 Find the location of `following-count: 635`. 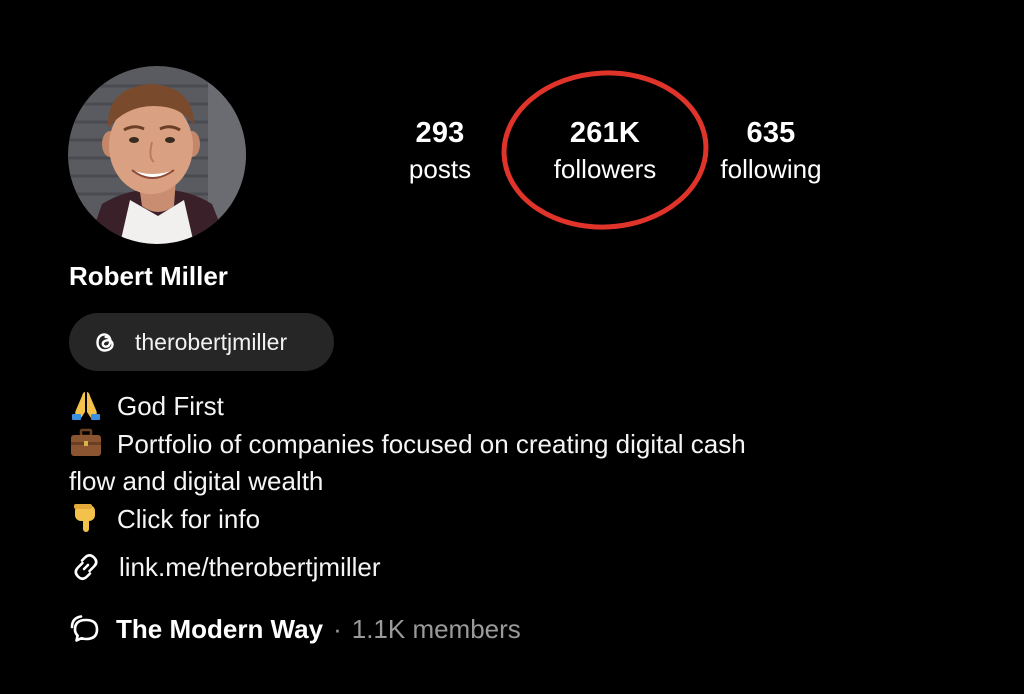

following-count: 635 is located at coordinates (771, 133).